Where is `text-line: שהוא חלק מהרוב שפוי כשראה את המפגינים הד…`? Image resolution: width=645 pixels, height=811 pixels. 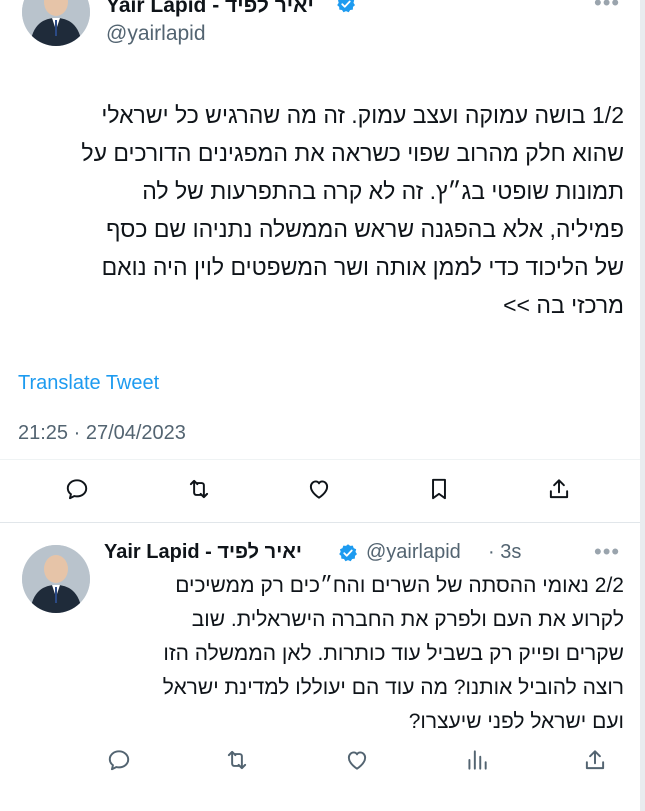 text-line: שהוא חלק מהרוב שפוי כשראה את המפגינים הד… is located at coordinates (352, 153).